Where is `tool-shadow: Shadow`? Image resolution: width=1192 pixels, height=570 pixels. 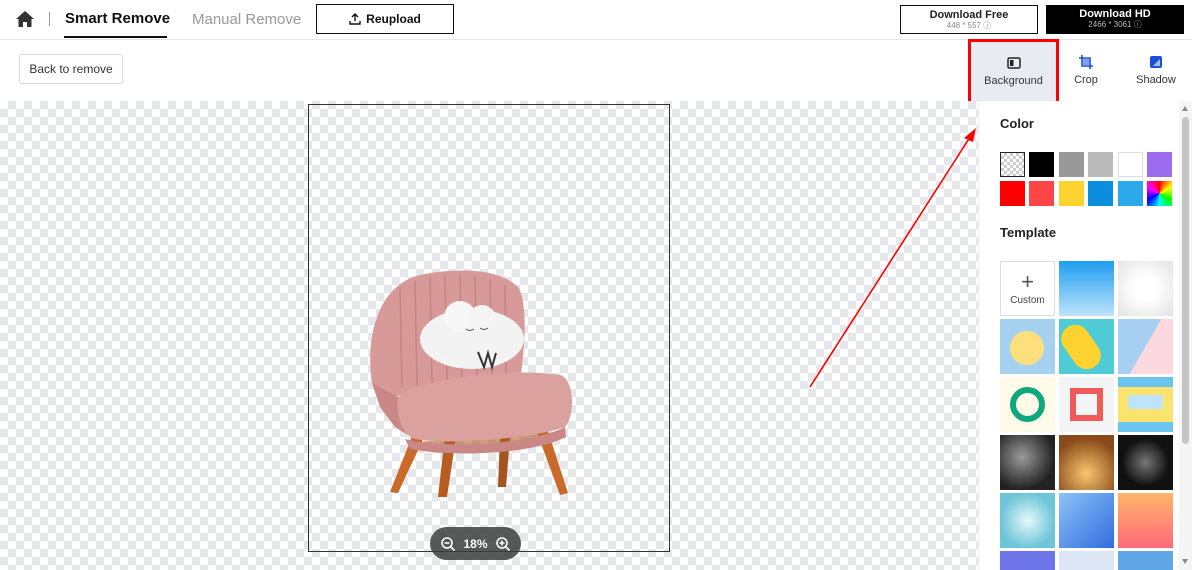
tool-shadow: Shadow is located at coordinates (1156, 71).